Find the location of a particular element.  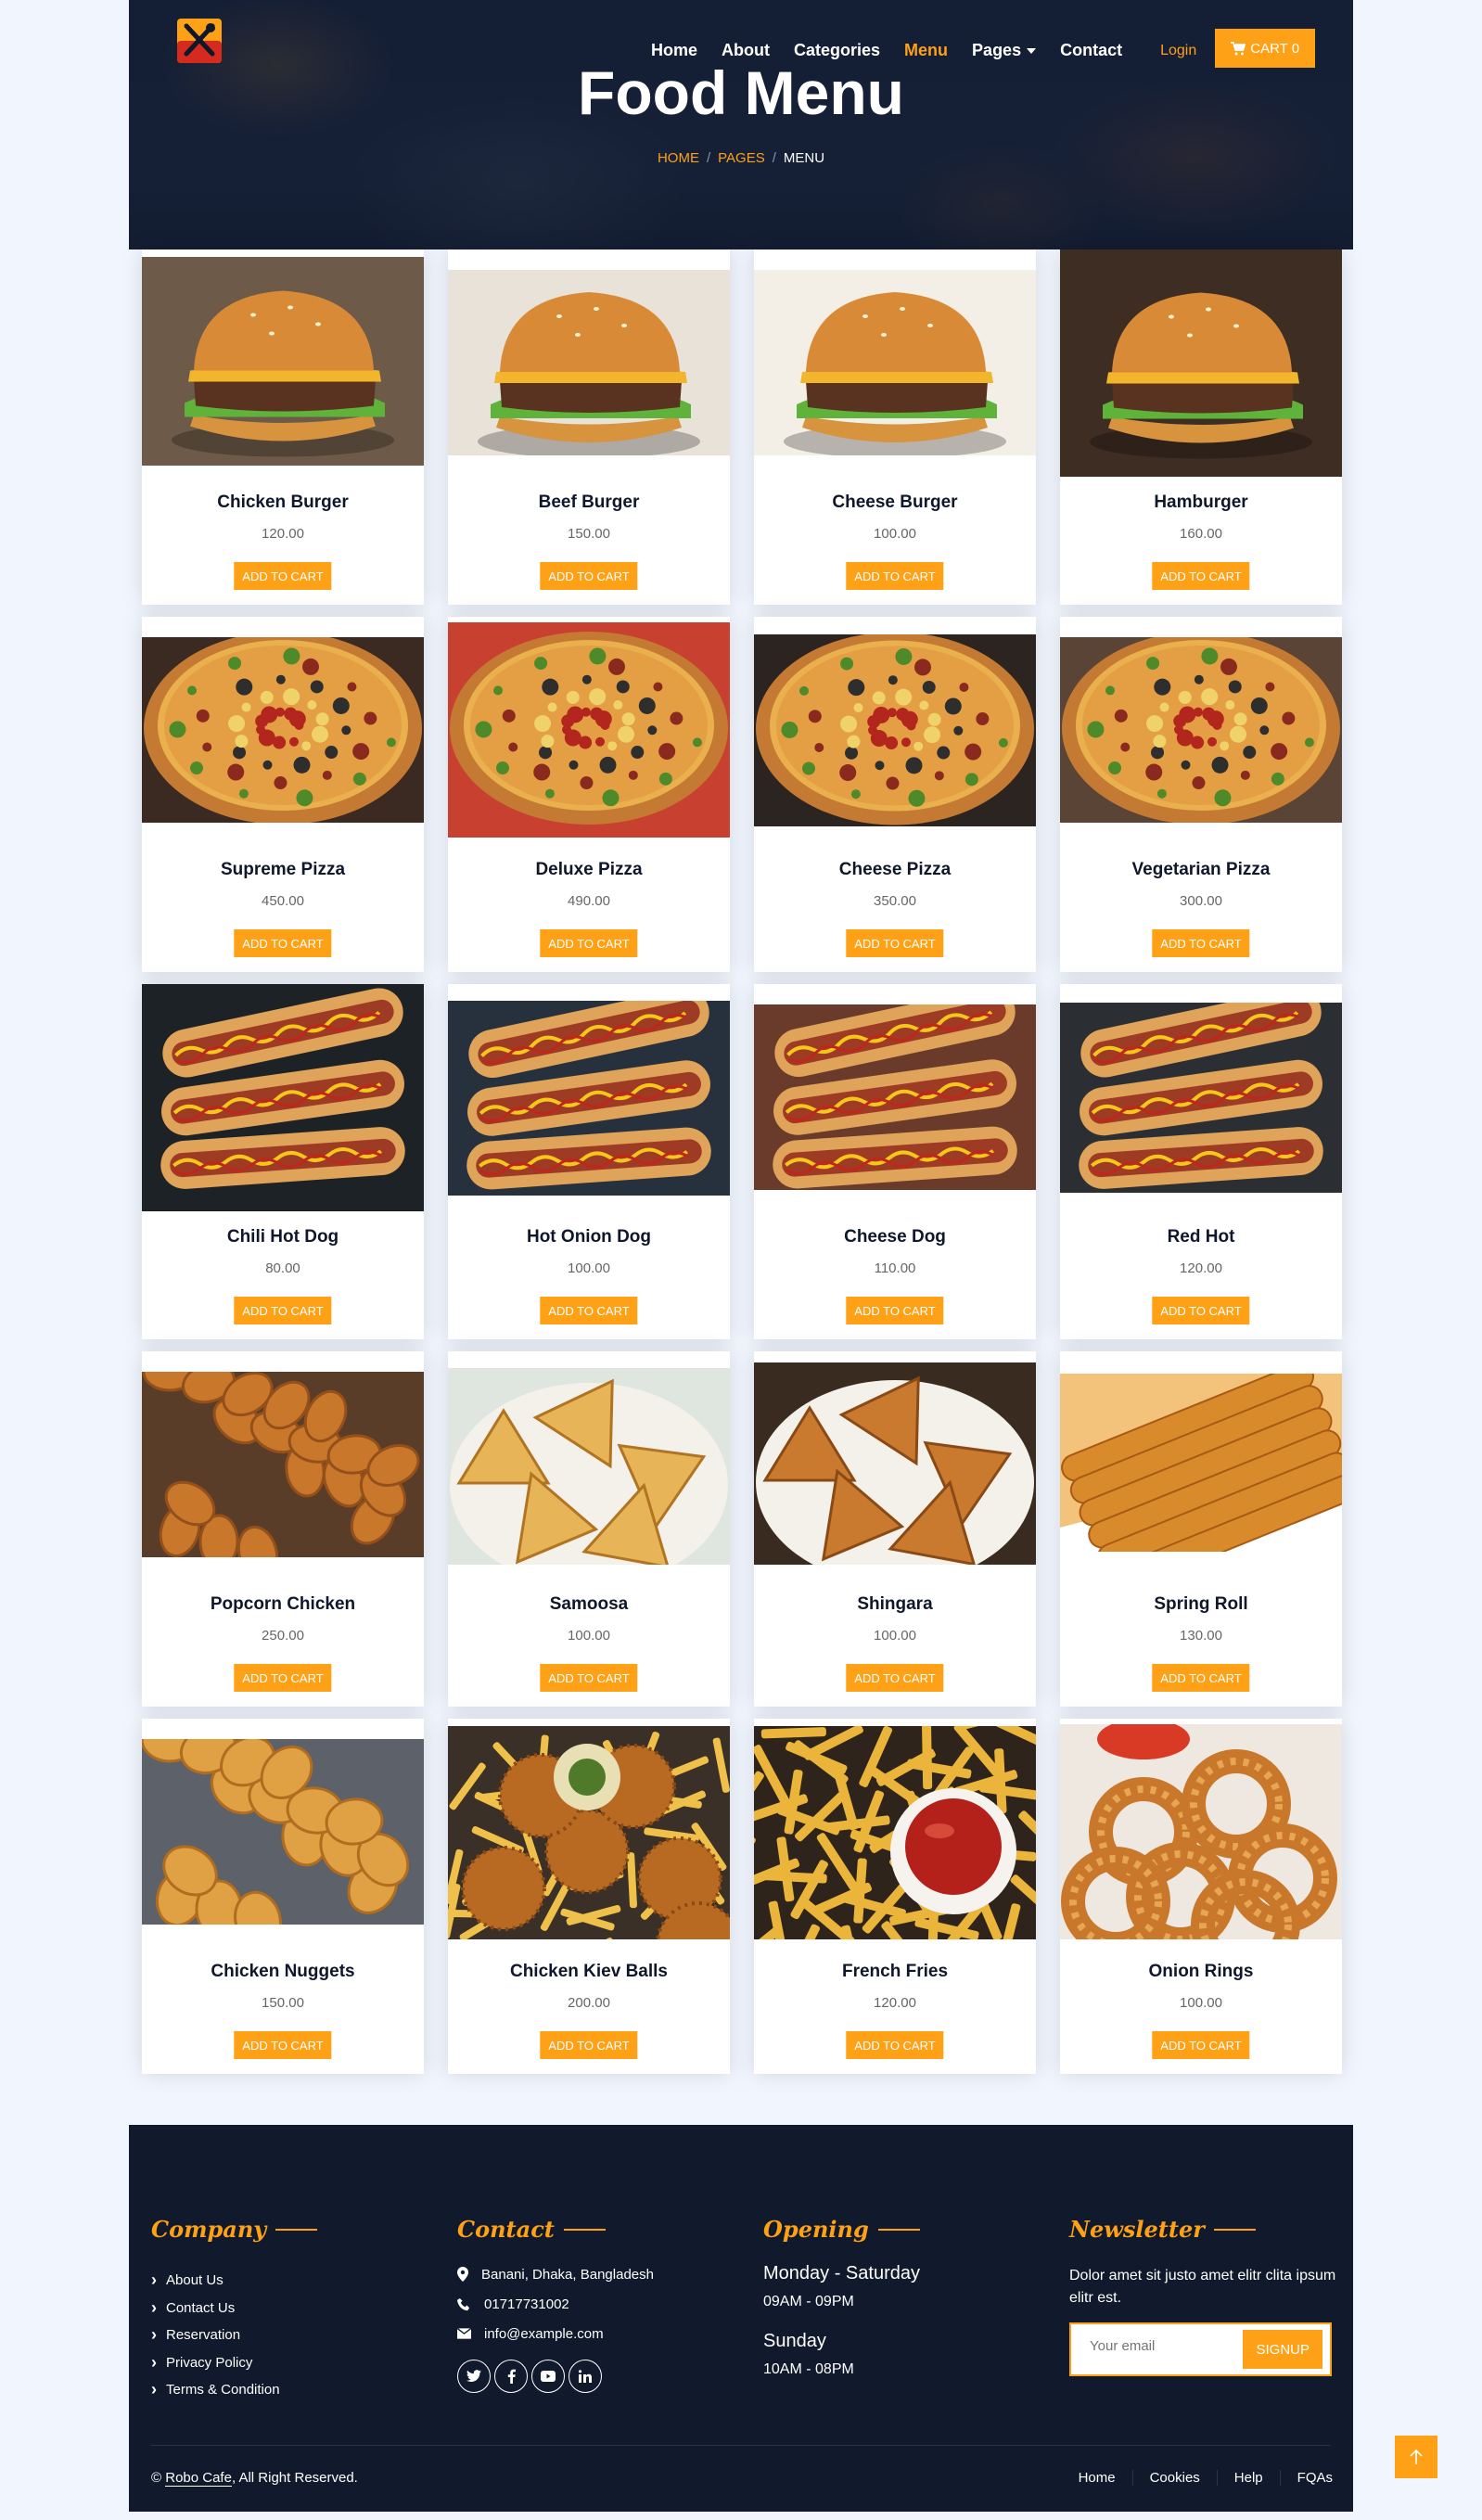

product-price: 200.00 is located at coordinates (589, 2003).